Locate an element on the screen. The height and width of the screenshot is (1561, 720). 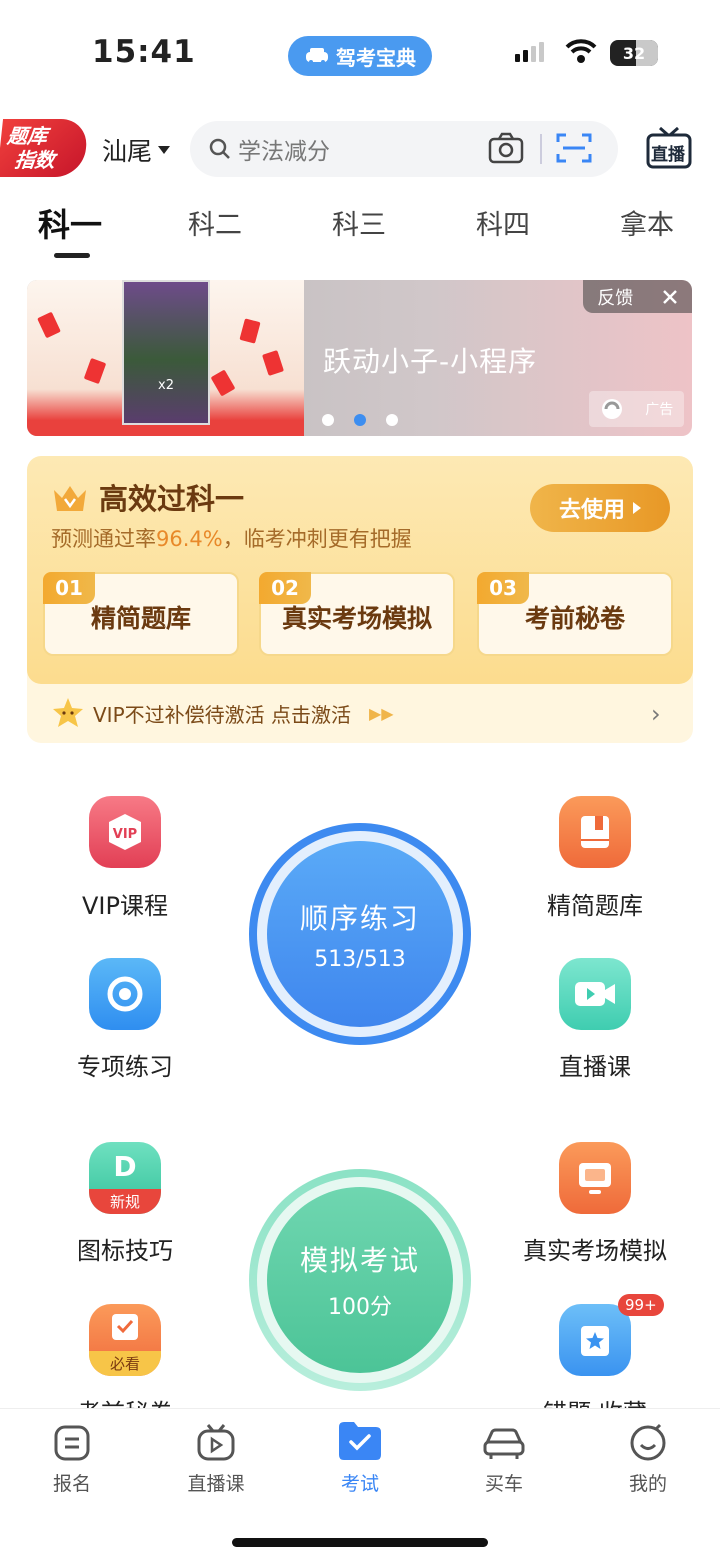
tab-subject-two: 科二 is located at coordinates (215, 222).